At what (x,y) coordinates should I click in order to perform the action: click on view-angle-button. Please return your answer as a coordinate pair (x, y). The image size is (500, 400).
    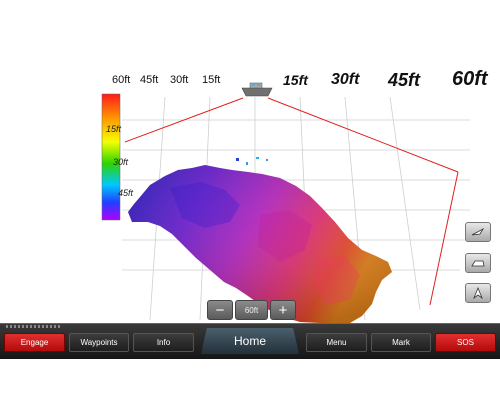
    Looking at the image, I should click on (478, 232).